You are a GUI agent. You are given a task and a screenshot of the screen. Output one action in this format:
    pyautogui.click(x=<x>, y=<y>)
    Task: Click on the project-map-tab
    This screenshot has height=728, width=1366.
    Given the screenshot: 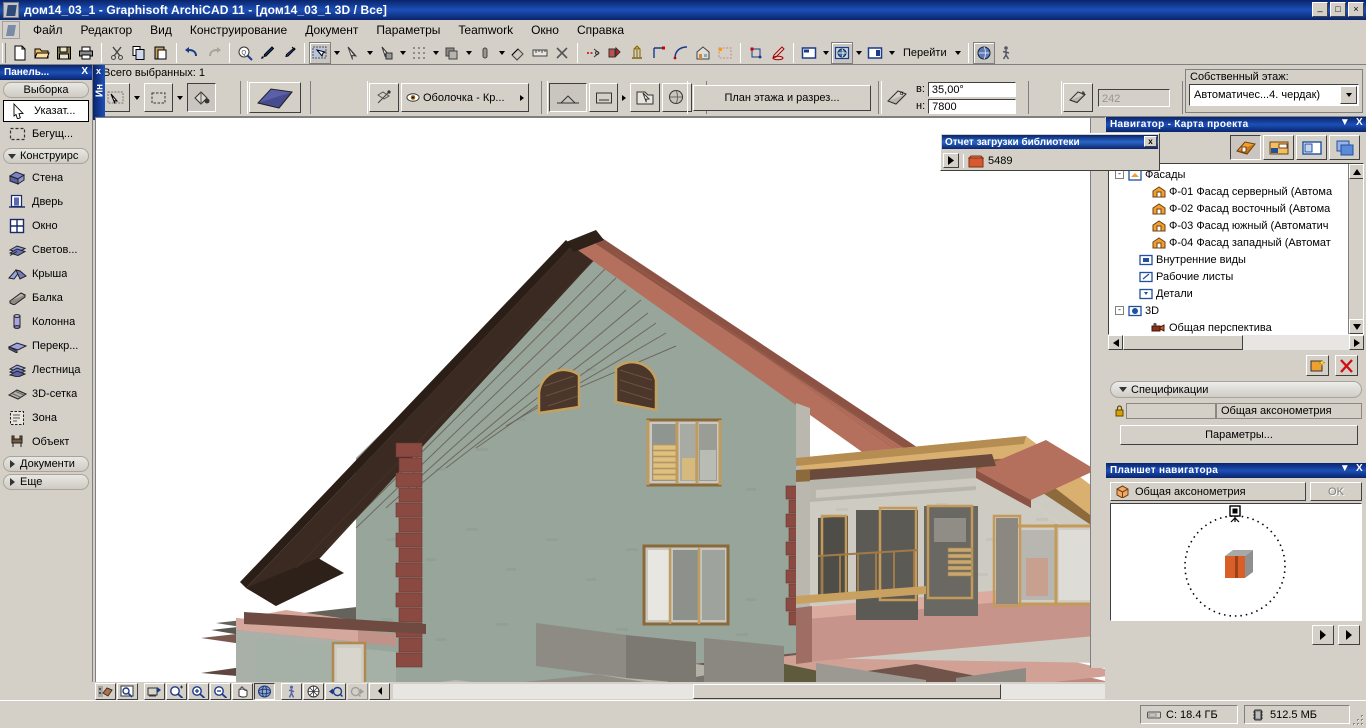 What is the action you would take?
    pyautogui.click(x=1245, y=147)
    